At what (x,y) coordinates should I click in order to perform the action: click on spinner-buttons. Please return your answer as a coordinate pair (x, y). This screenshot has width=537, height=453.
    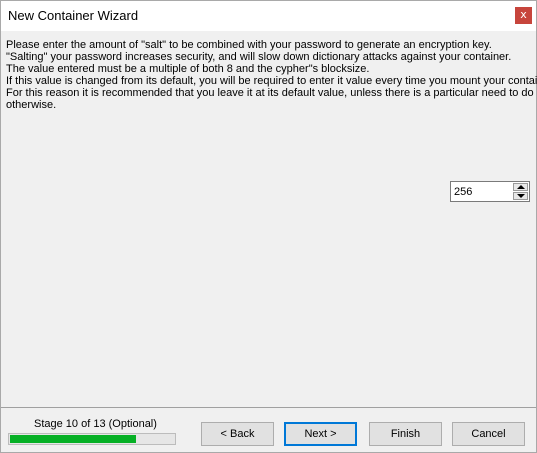
    Looking at the image, I should click on (520, 191).